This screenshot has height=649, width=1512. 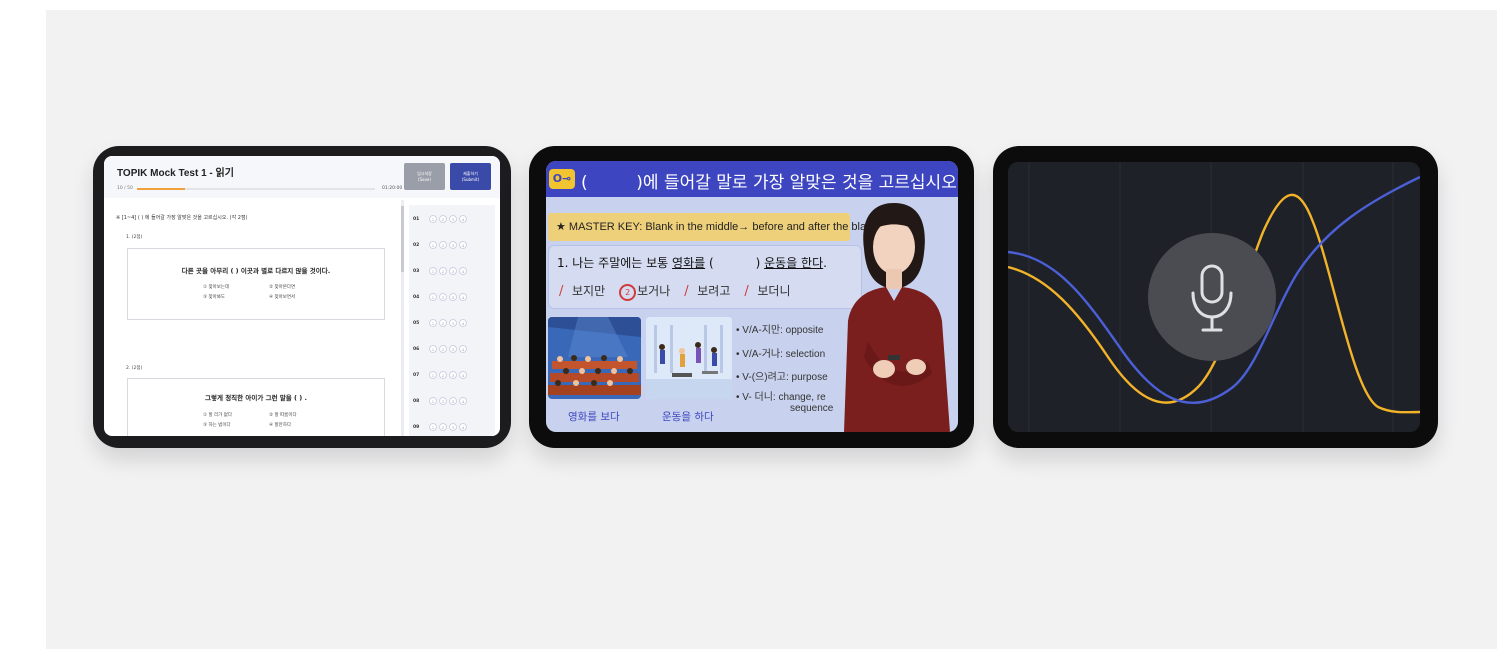 I want to click on answer-row-number: 08, so click(x=416, y=401).